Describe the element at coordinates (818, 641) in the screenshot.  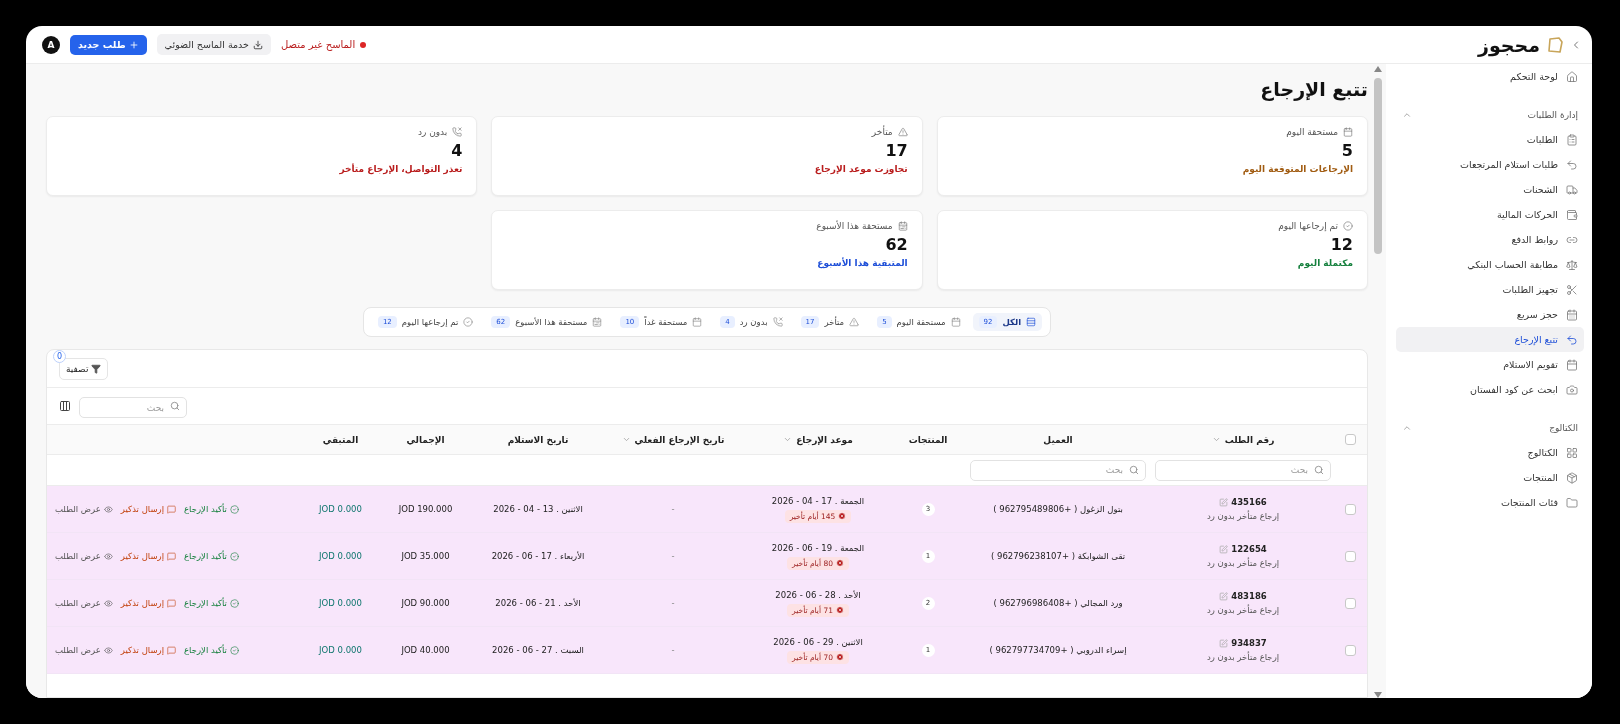
I see `return-date: الاثنين . 29 - 06 - 2026` at that location.